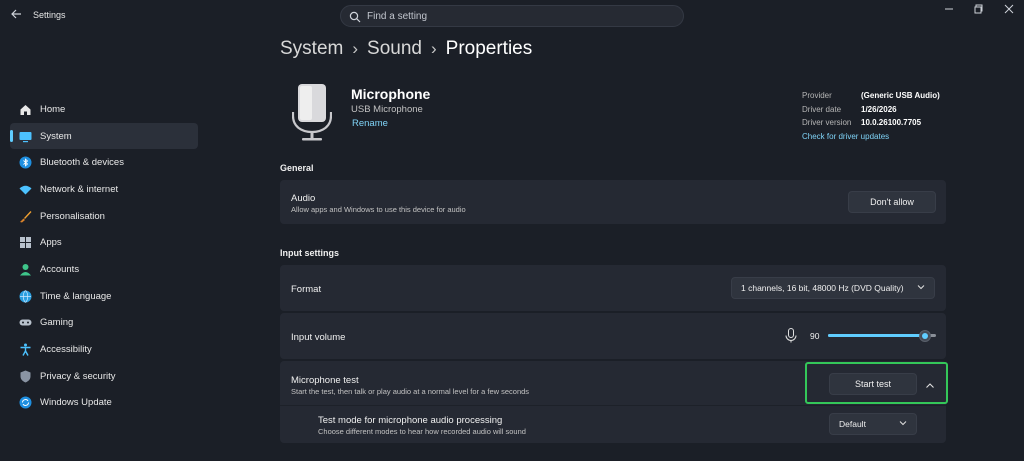  Describe the element at coordinates (66, 350) in the screenshot. I see `sidebar-item-label: Accessibility` at that location.